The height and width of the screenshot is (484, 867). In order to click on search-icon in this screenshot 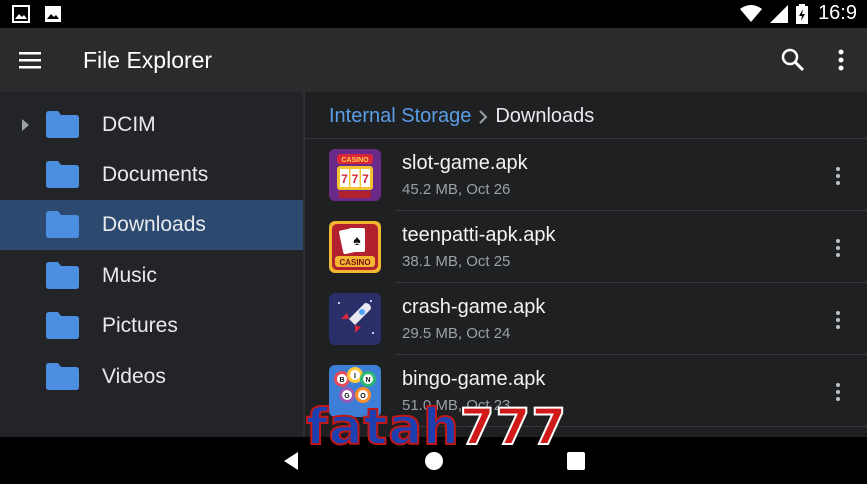, I will do `click(793, 60)`.